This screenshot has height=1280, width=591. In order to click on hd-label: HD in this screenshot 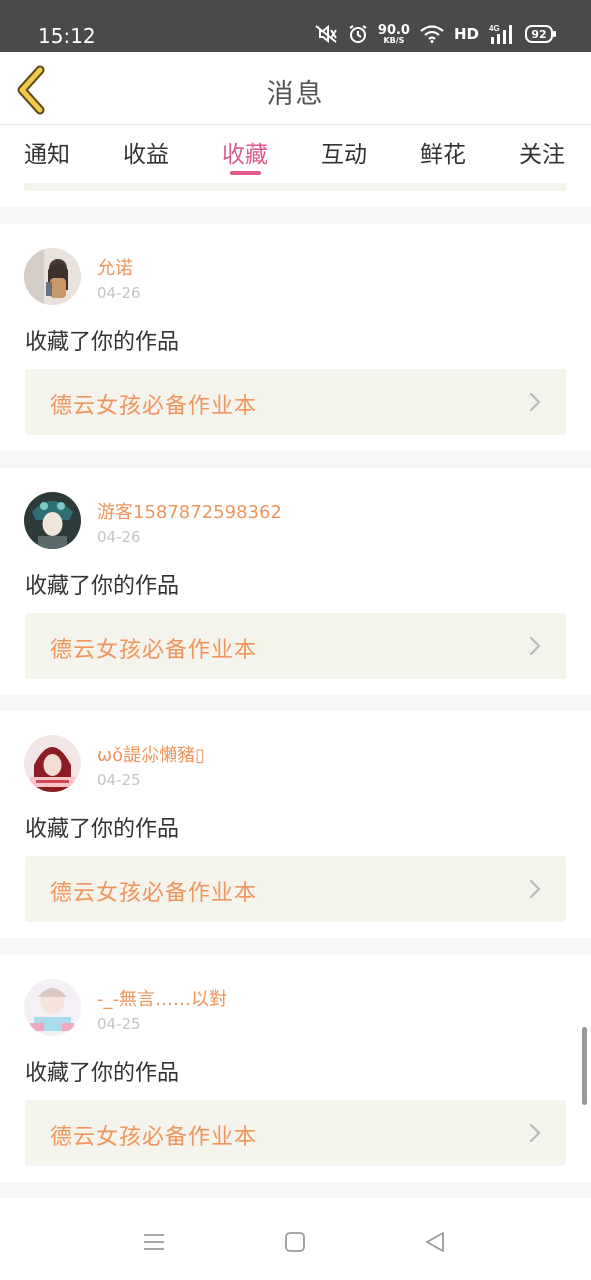, I will do `click(466, 34)`.